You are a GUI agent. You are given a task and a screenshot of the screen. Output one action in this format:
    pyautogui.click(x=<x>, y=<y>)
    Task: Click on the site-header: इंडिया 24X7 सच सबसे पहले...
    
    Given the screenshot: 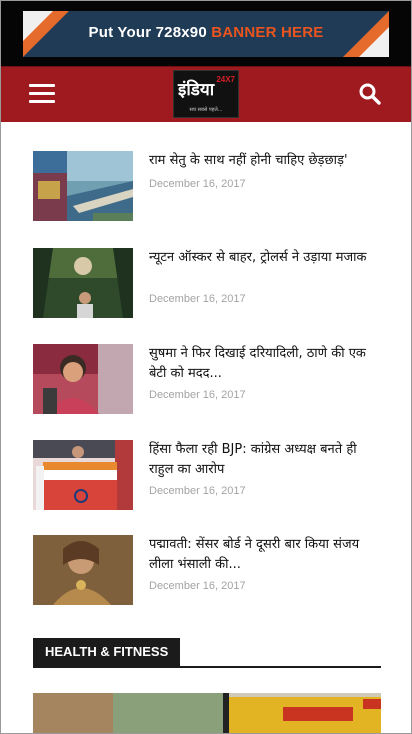 What is the action you would take?
    pyautogui.click(x=206, y=94)
    